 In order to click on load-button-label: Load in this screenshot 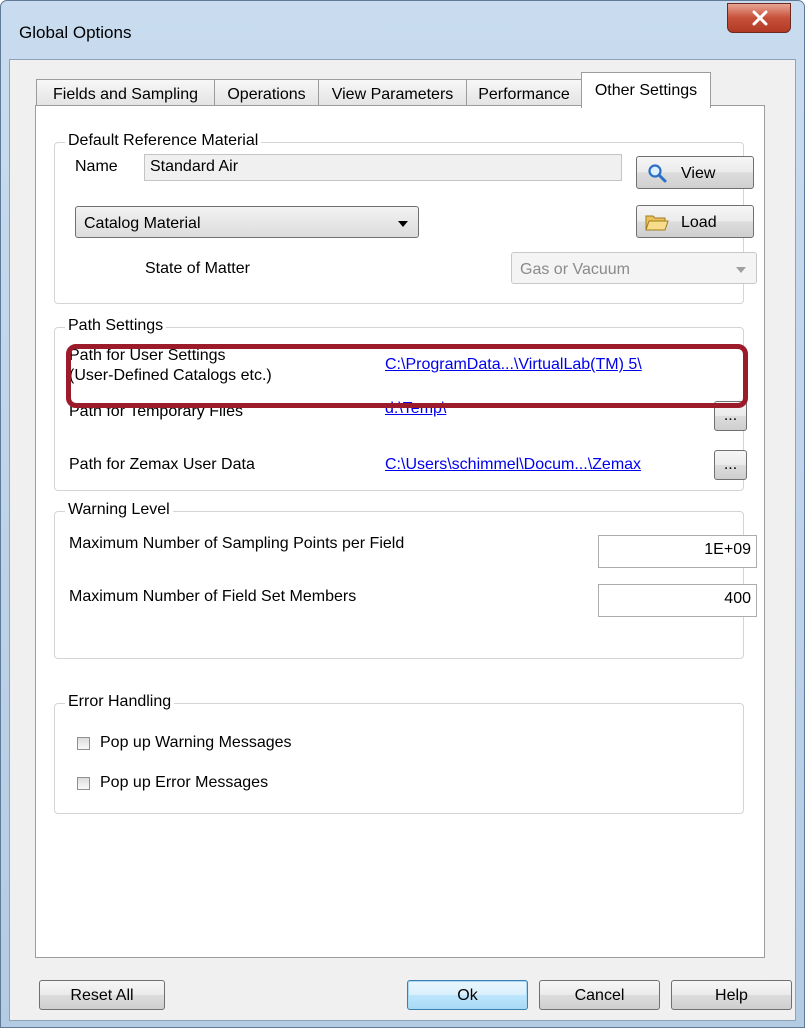, I will do `click(699, 222)`.